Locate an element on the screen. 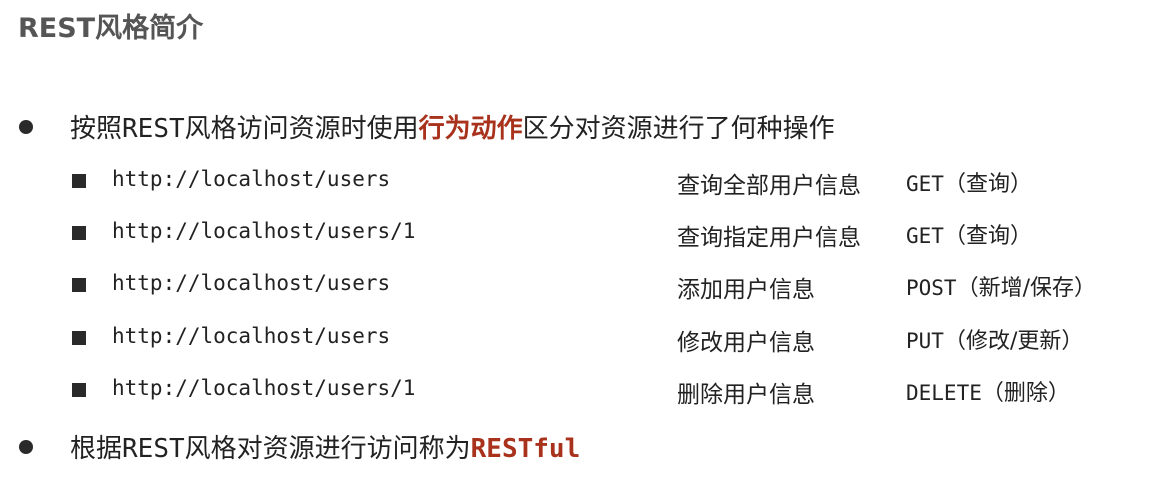  http-method: DELETE is located at coordinates (944, 393).